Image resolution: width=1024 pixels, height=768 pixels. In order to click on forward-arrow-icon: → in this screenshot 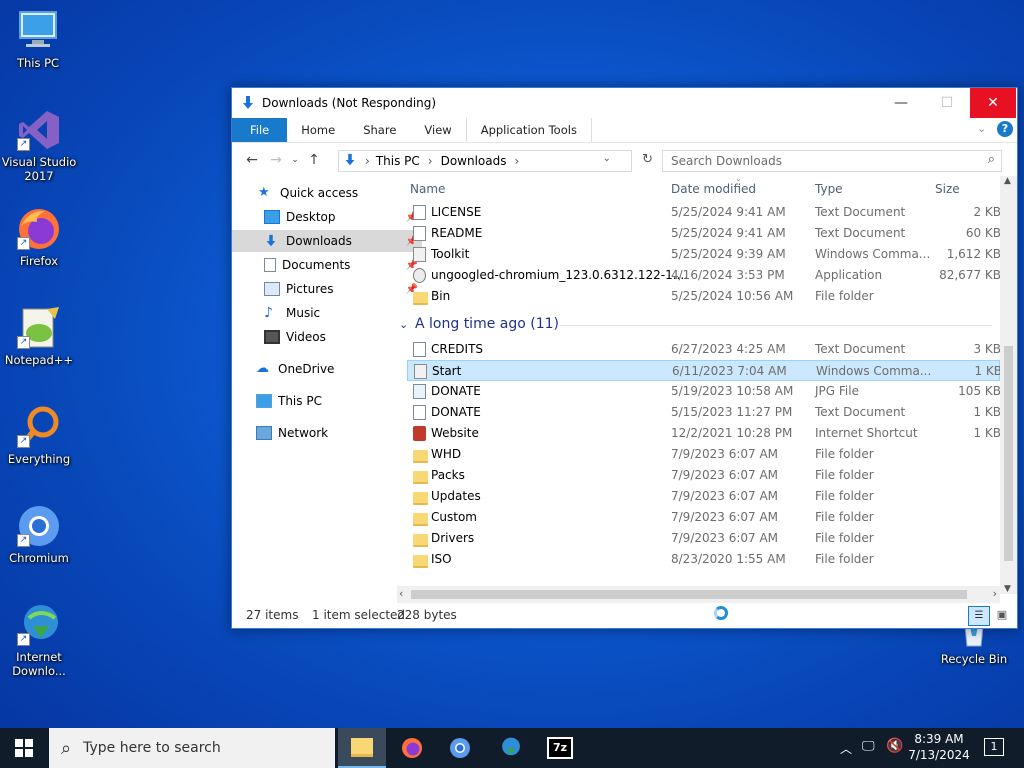, I will do `click(276, 160)`.